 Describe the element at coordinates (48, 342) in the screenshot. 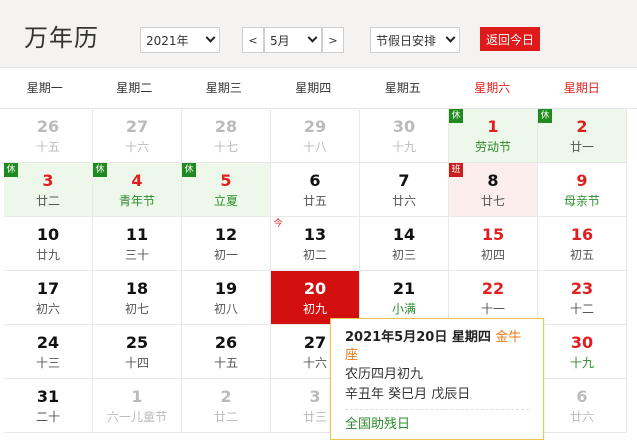

I see `day-number: 24` at that location.